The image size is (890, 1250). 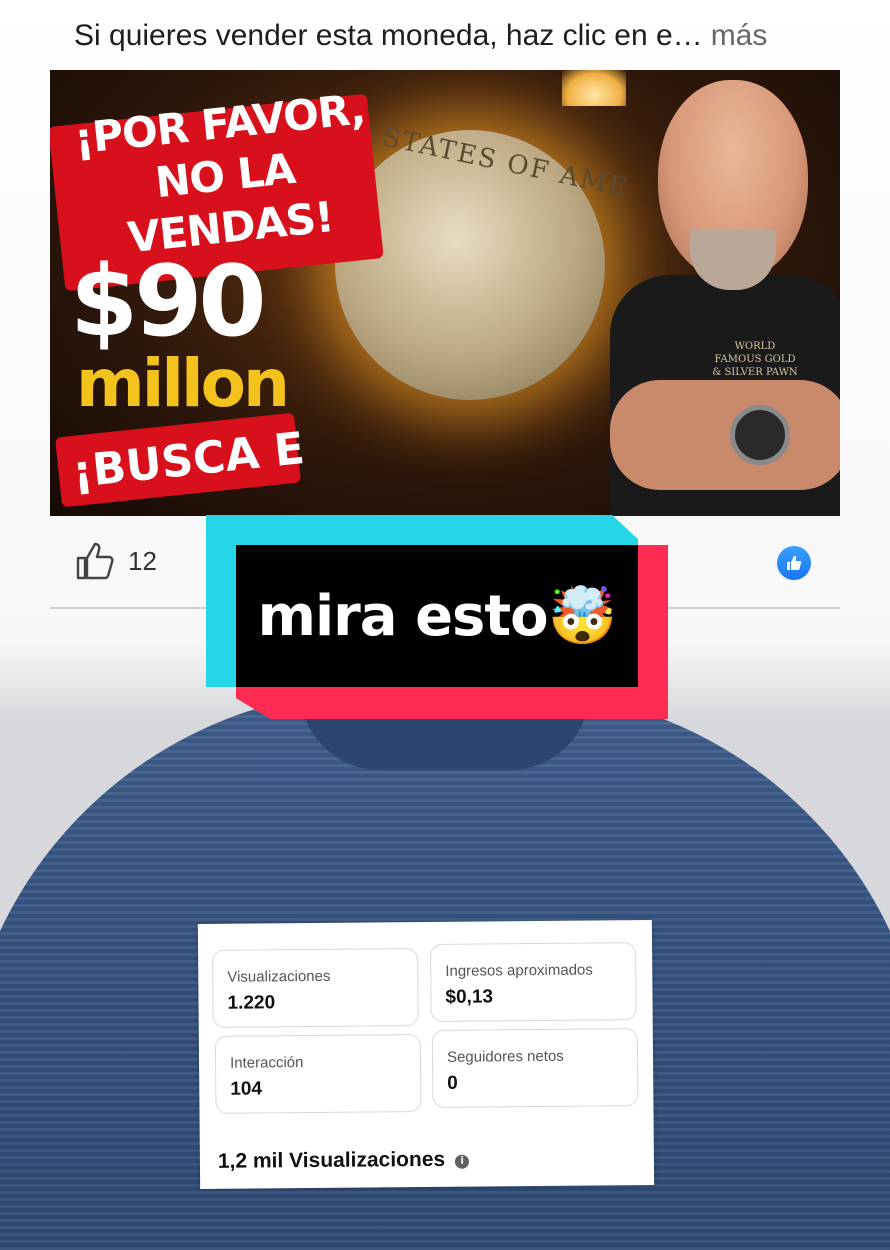 I want to click on metric-interaction: Interacción 104, so click(x=318, y=1074).